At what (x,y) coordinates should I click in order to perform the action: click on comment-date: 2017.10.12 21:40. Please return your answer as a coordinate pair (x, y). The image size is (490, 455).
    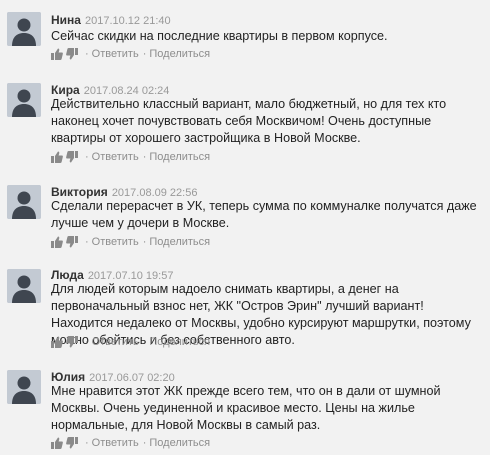
    Looking at the image, I should click on (127, 21).